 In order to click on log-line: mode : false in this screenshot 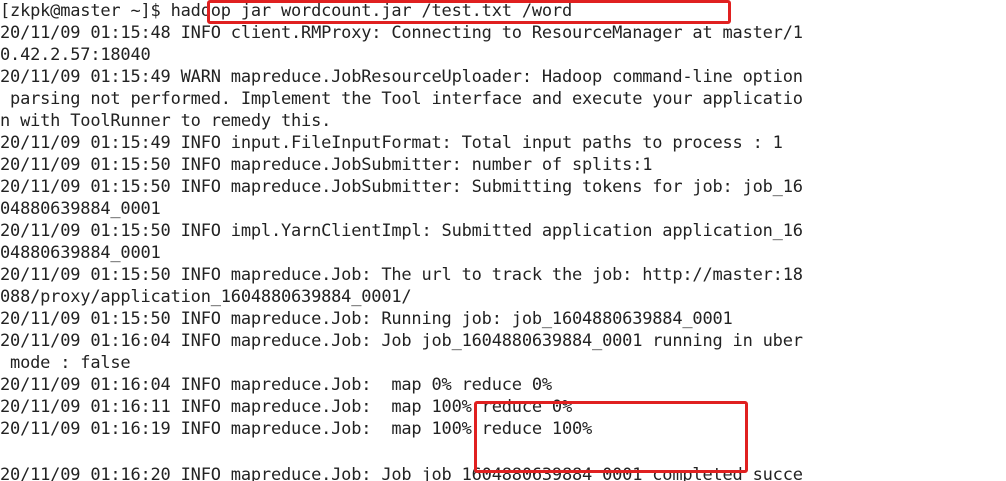, I will do `click(65, 363)`.